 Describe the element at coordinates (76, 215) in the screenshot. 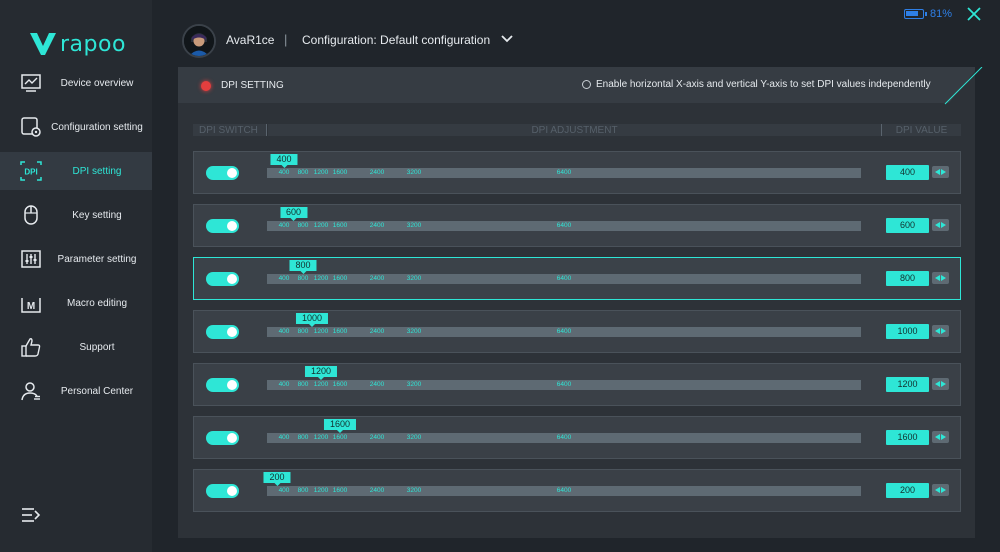

I see `sidebar-item-key-setting: Key setting` at that location.